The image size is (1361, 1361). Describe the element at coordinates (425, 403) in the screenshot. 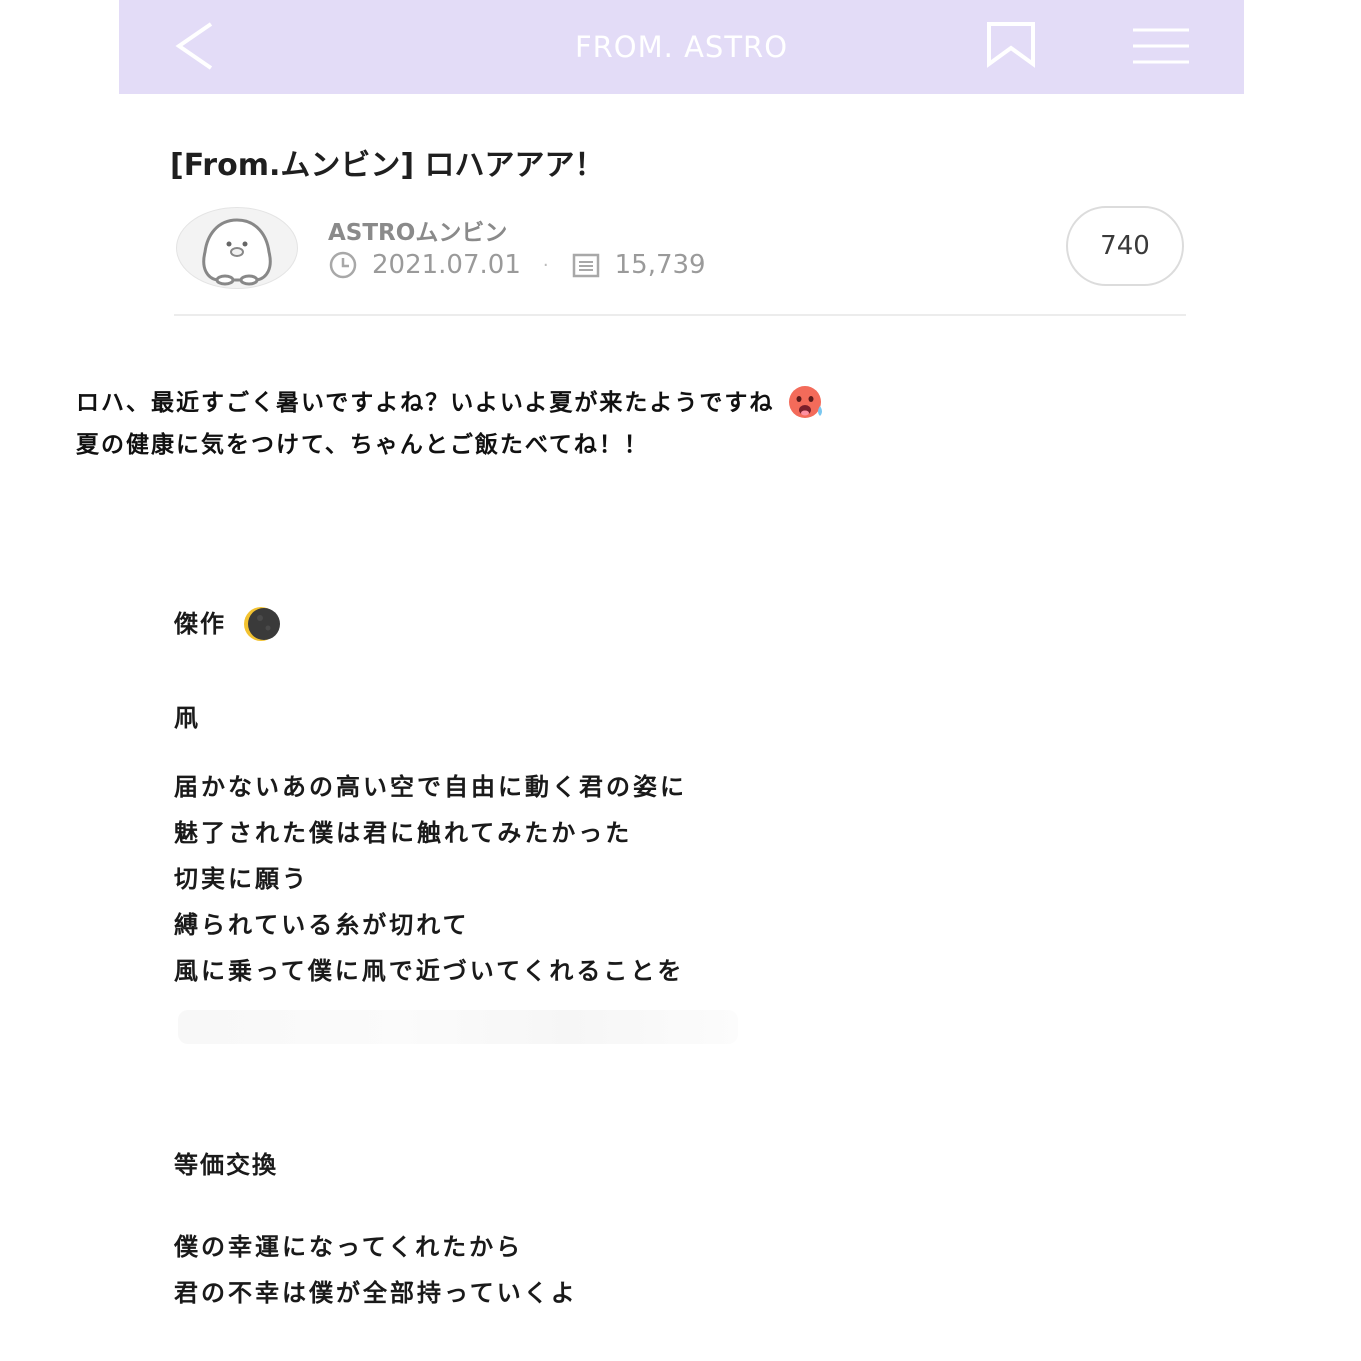

I see `intro-line-1: ロハ、最近すごく暑いですよね？いよいよ夏が来たようですね` at that location.